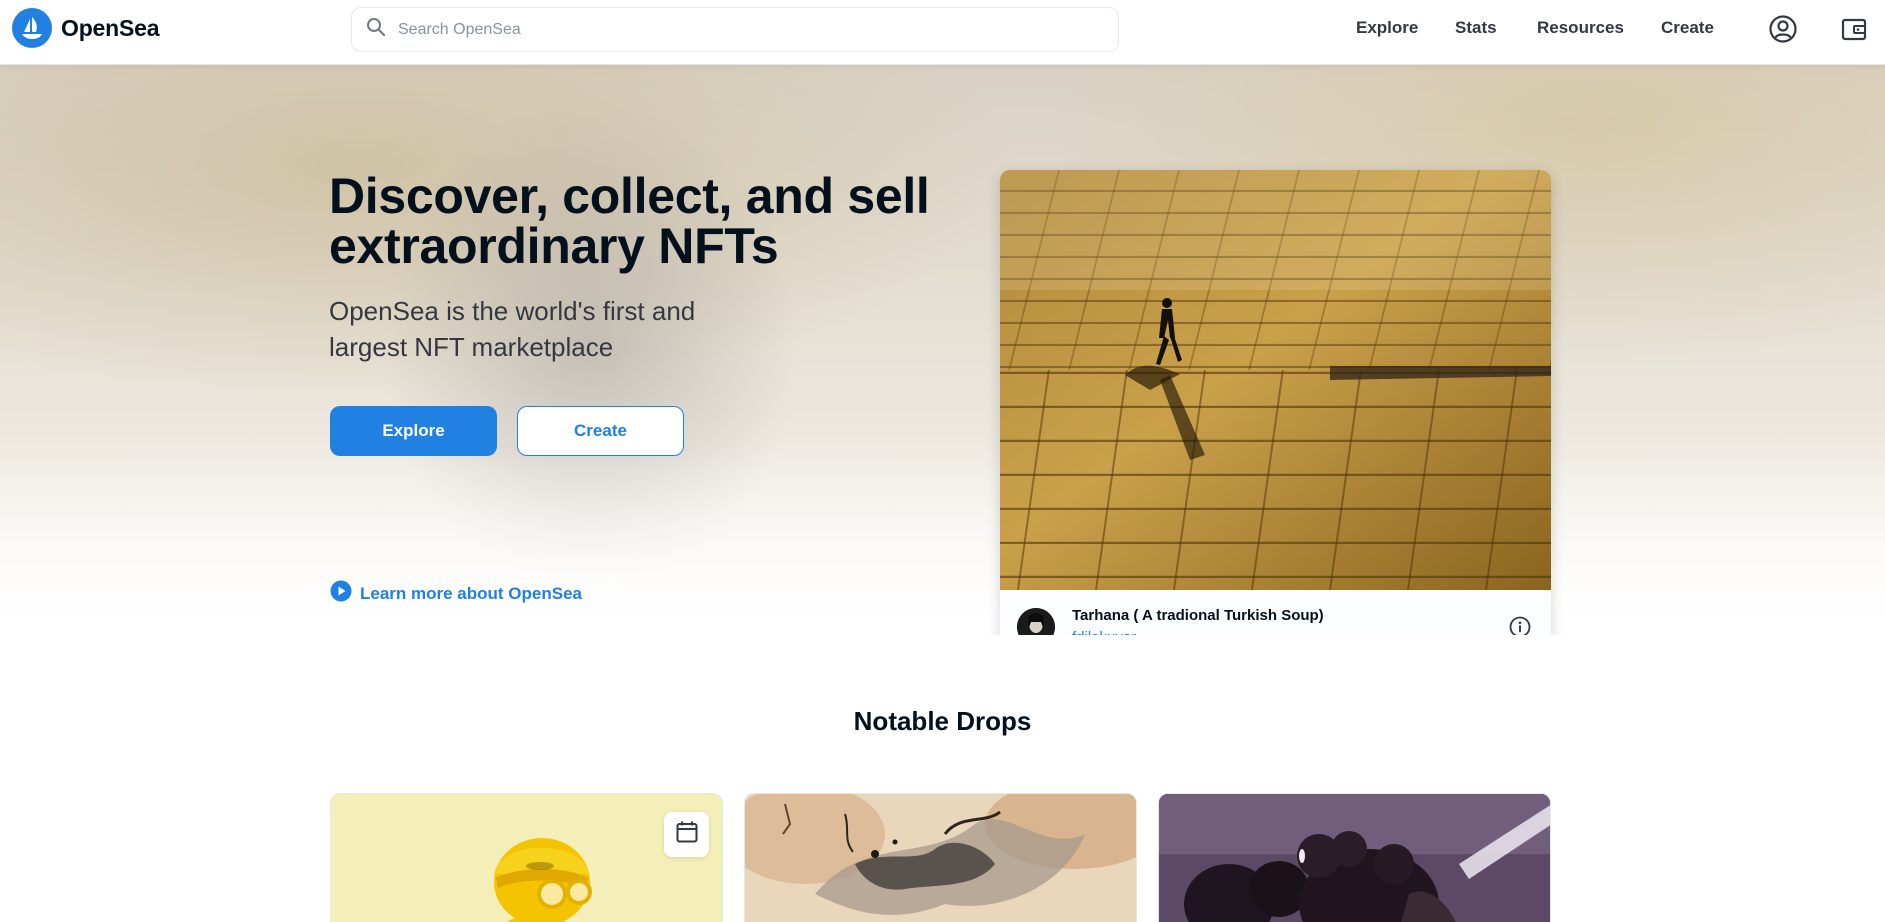  What do you see at coordinates (554, 246) in the screenshot?
I see `hero-title-line: extraordinary NFTs` at bounding box center [554, 246].